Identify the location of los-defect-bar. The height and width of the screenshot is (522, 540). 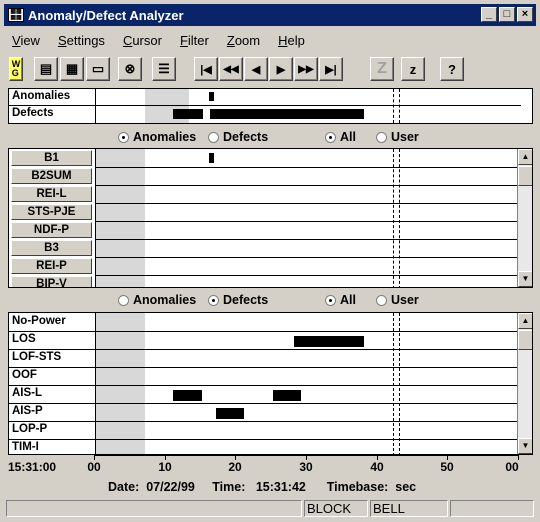
(329, 341).